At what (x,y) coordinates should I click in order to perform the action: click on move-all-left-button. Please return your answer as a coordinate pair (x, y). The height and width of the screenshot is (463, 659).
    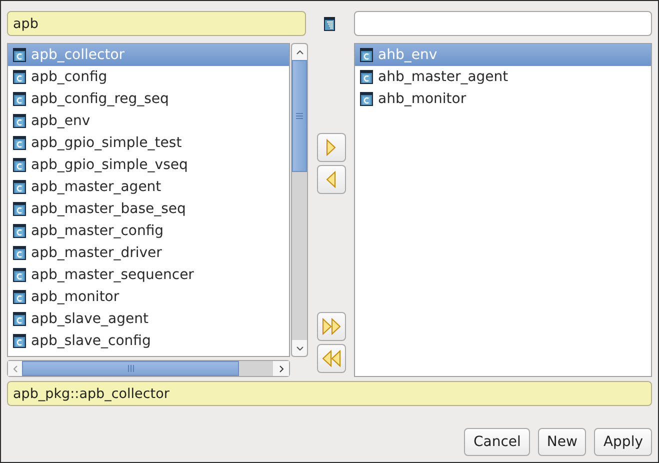
    Looking at the image, I should click on (331, 358).